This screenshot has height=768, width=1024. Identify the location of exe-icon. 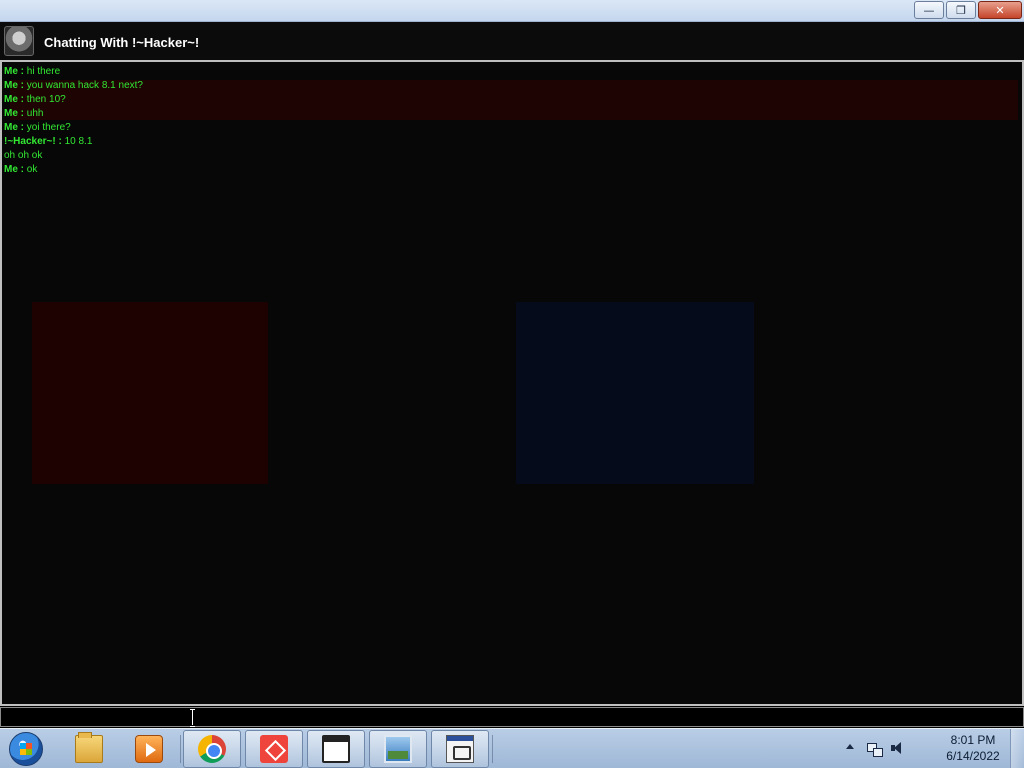
(460, 749).